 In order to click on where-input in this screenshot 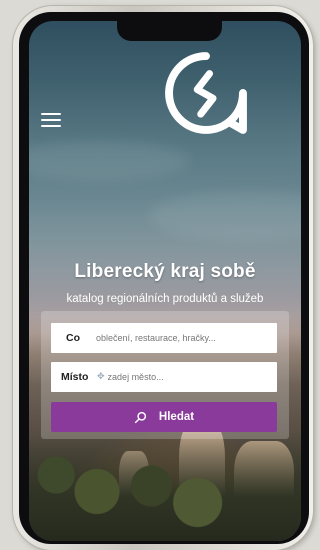, I will do `click(192, 377)`.